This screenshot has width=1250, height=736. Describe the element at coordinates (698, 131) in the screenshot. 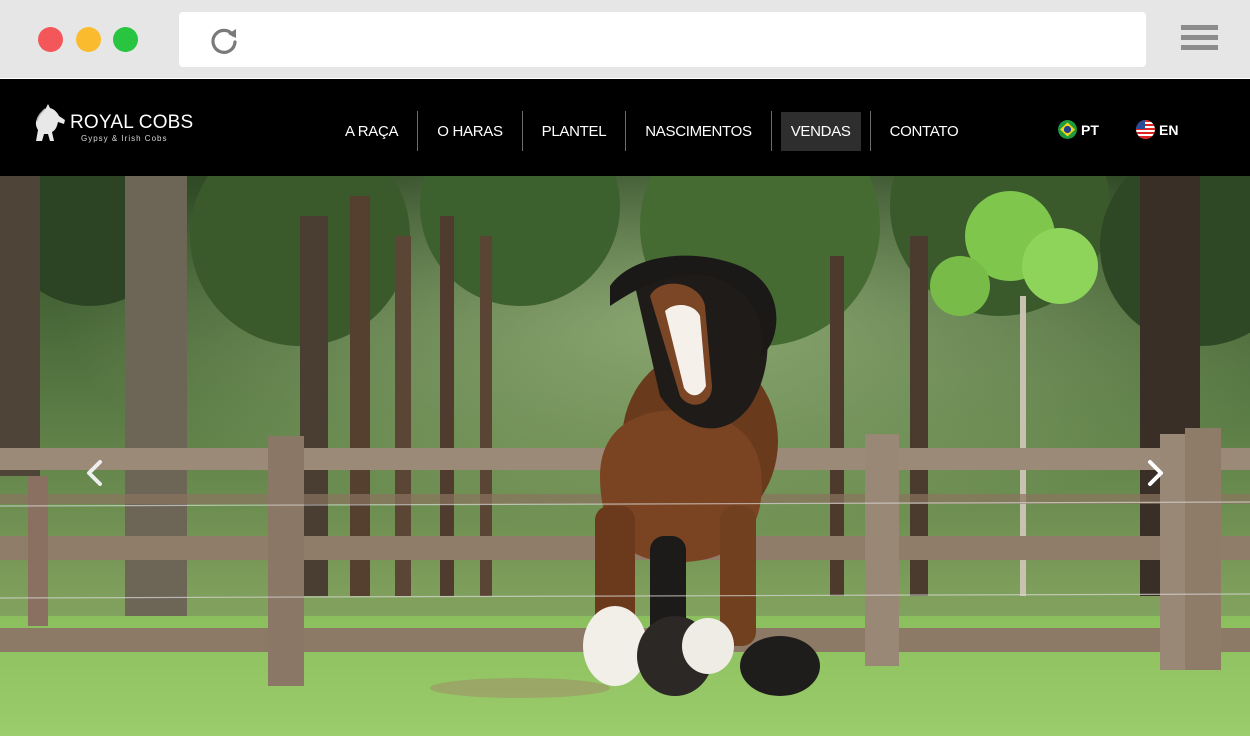

I see `nav-item-nascimentos: NASCIMENTOS` at that location.